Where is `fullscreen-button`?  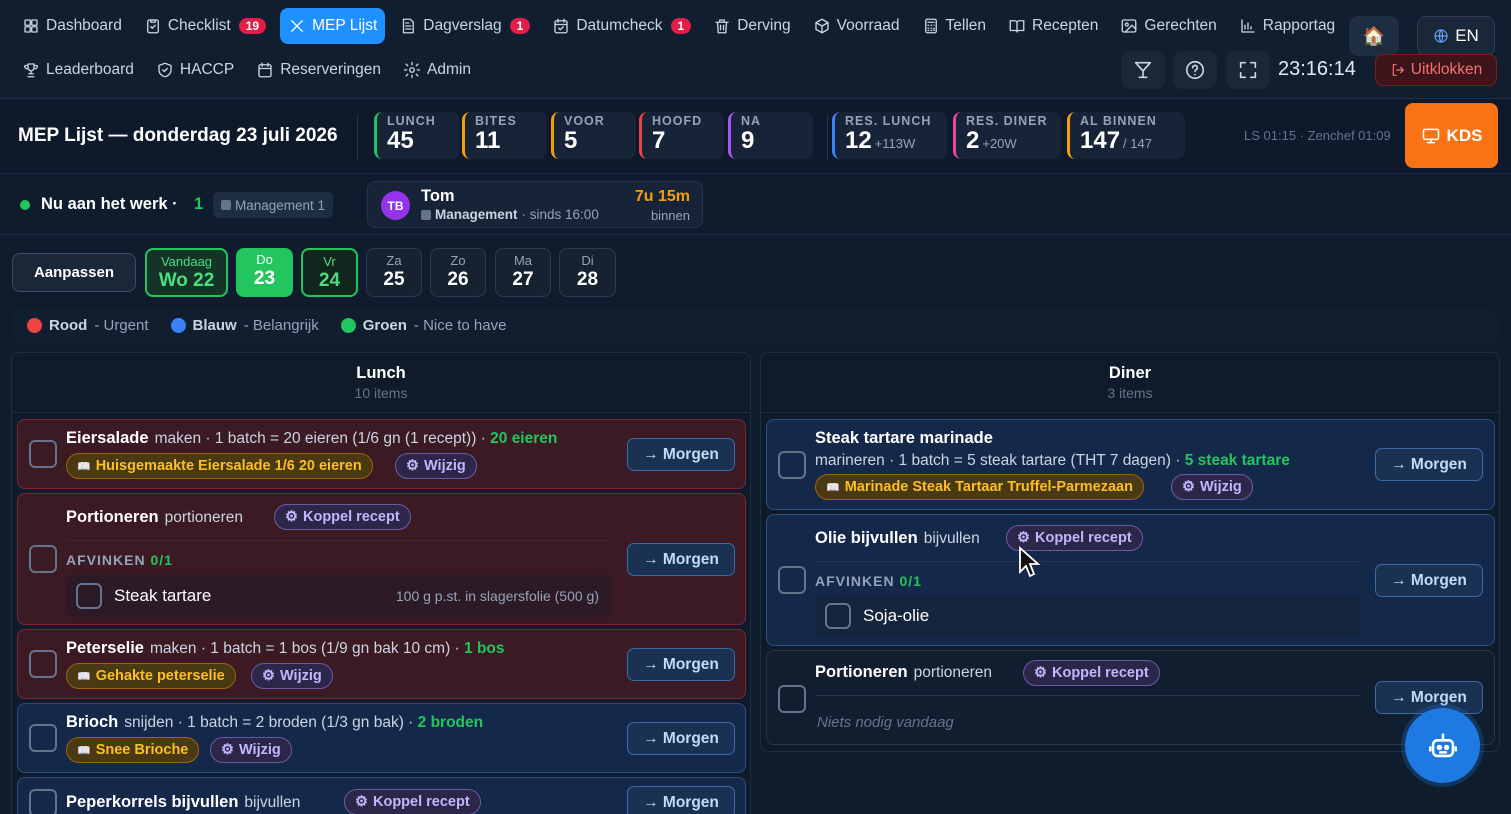
fullscreen-button is located at coordinates (1248, 70).